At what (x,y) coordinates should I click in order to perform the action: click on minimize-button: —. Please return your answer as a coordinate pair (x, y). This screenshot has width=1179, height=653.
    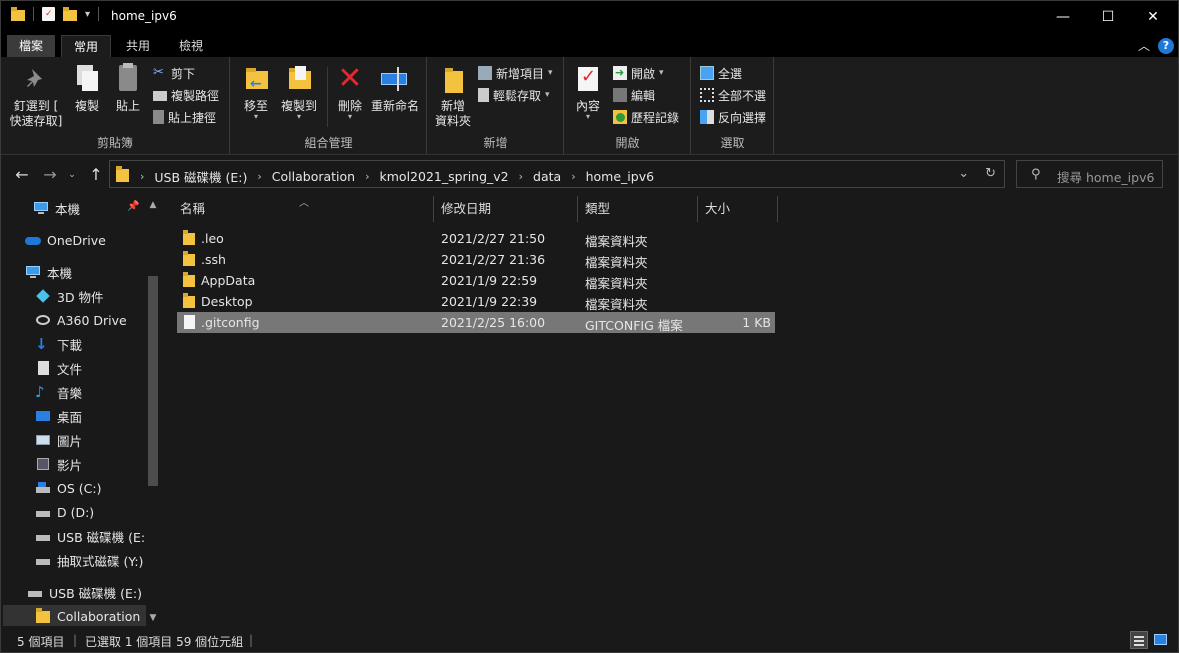
    Looking at the image, I should click on (1063, 17).